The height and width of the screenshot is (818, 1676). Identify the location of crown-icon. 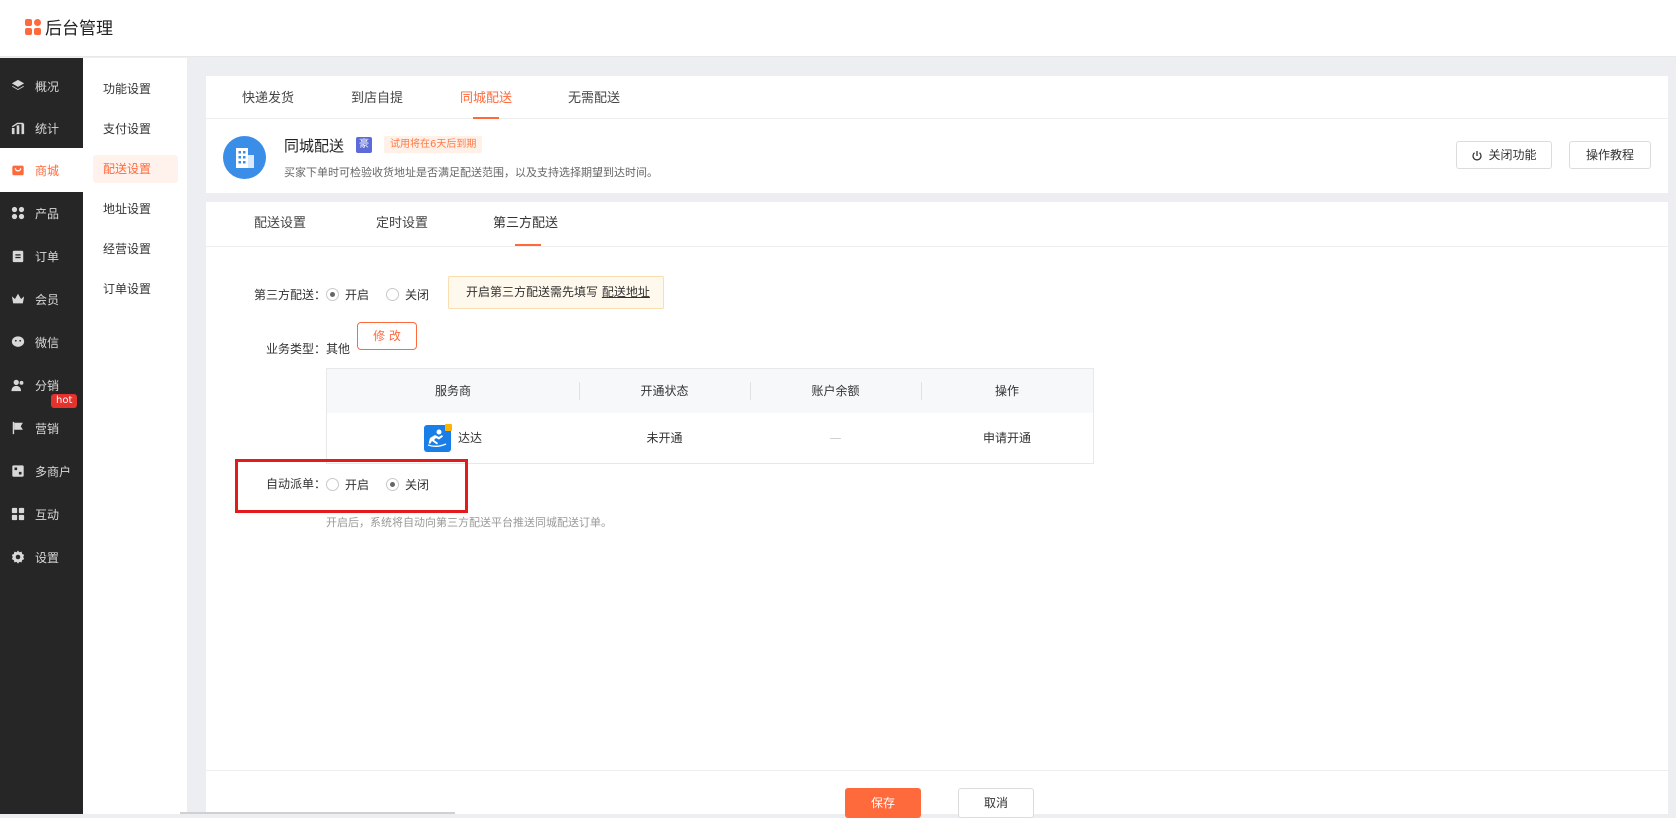
(18, 299).